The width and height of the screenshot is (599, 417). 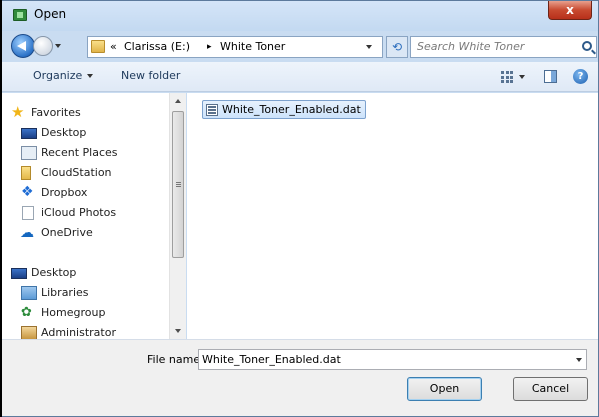 I want to click on nav-dropbox: ❖ Dropbox, so click(x=85, y=193).